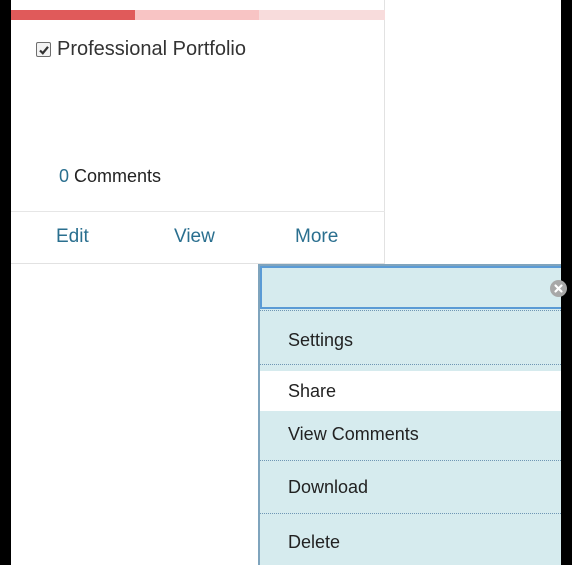 Image resolution: width=572 pixels, height=565 pixels. I want to click on menu-item-download: Download, so click(410, 487).